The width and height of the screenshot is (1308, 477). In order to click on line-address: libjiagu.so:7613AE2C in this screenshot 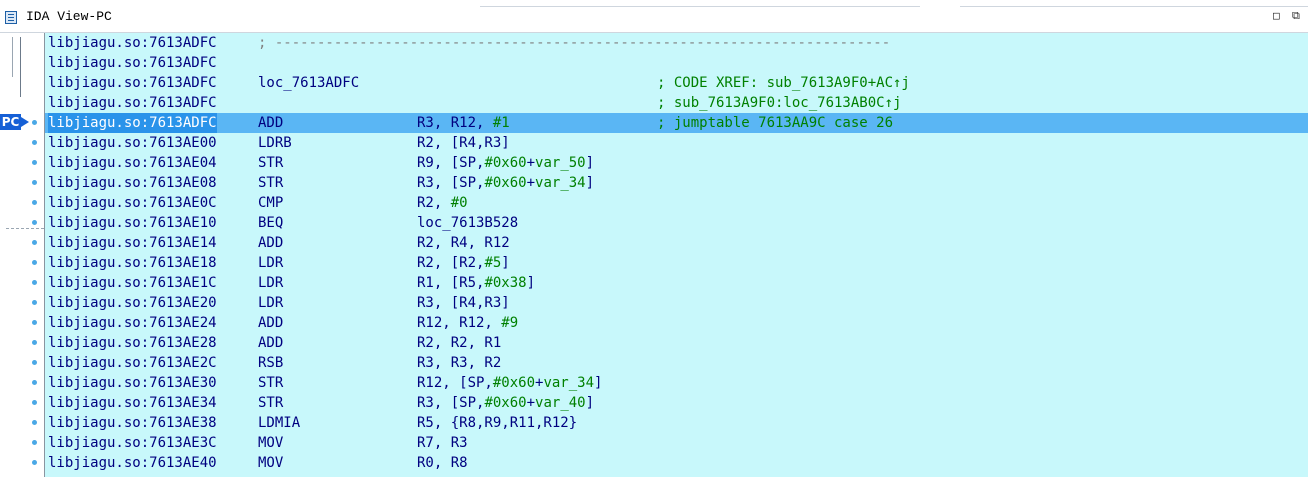, I will do `click(132, 363)`.